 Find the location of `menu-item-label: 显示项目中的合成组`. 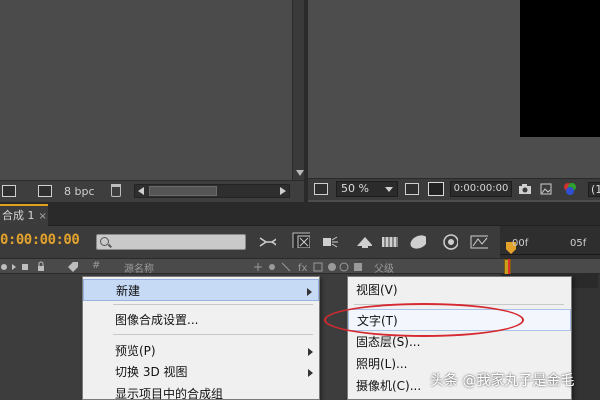

menu-item-label: 显示项目中的合成组 is located at coordinates (169, 393).